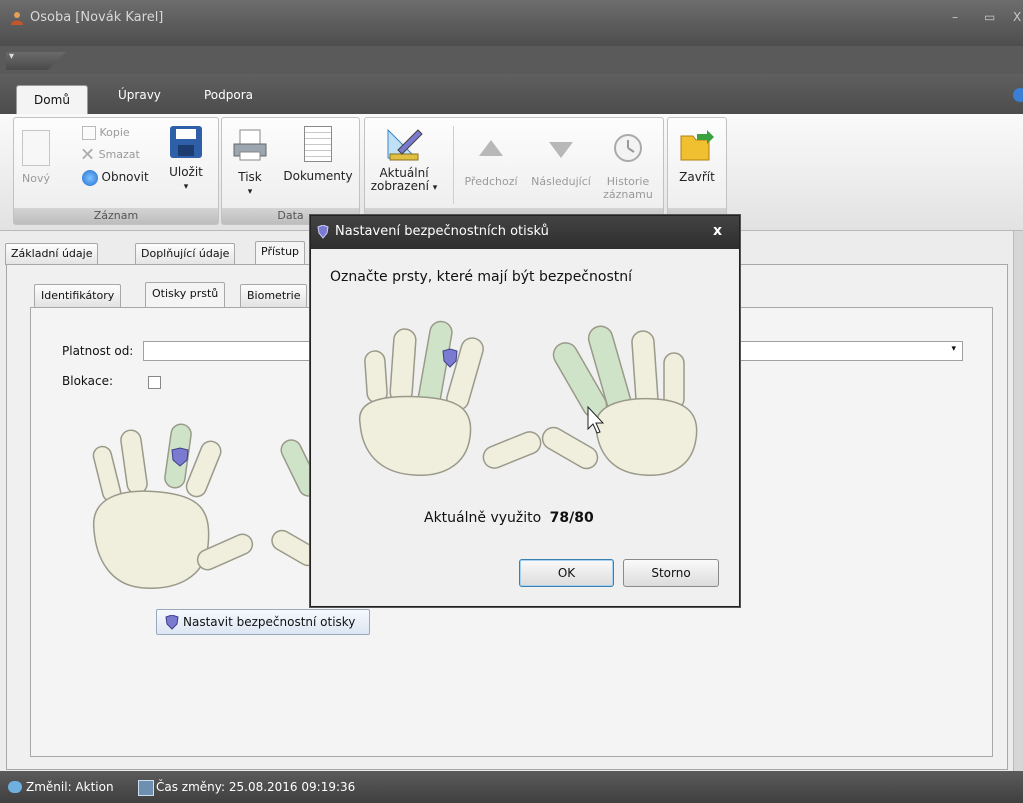 This screenshot has height=803, width=1023. Describe the element at coordinates (566, 573) in the screenshot. I see `ok-button: OK` at that location.